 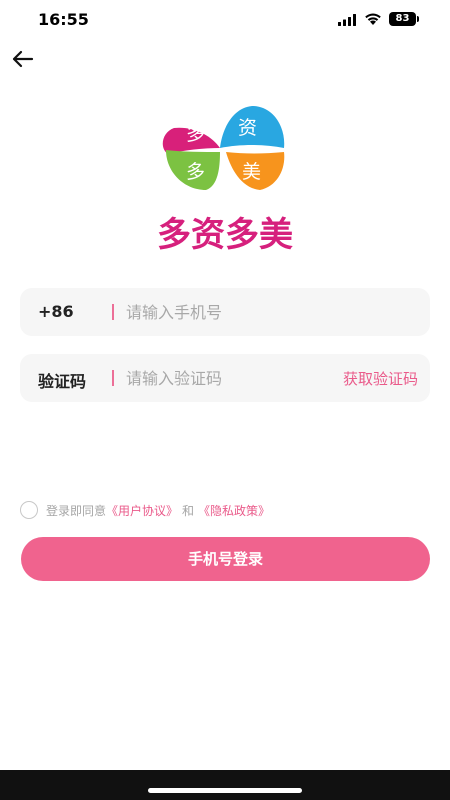 I want to click on code-input, so click(x=221, y=378).